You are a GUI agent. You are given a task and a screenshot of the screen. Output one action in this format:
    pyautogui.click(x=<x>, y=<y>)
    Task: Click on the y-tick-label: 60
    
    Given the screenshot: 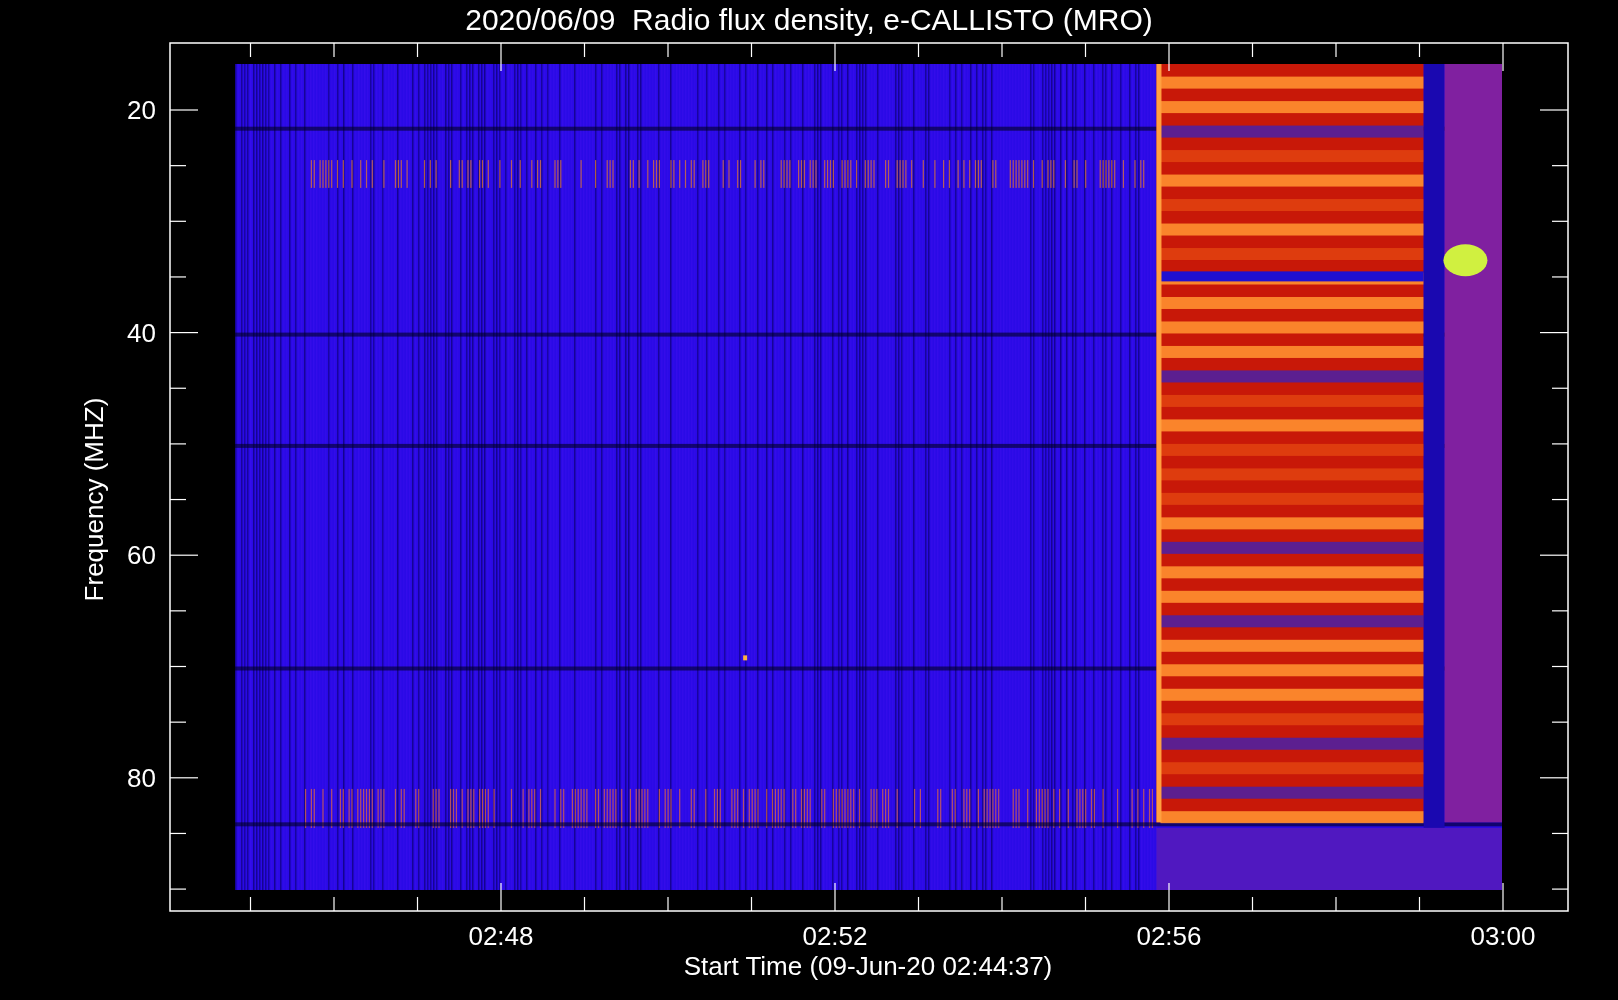 What is the action you would take?
    pyautogui.click(x=141, y=555)
    